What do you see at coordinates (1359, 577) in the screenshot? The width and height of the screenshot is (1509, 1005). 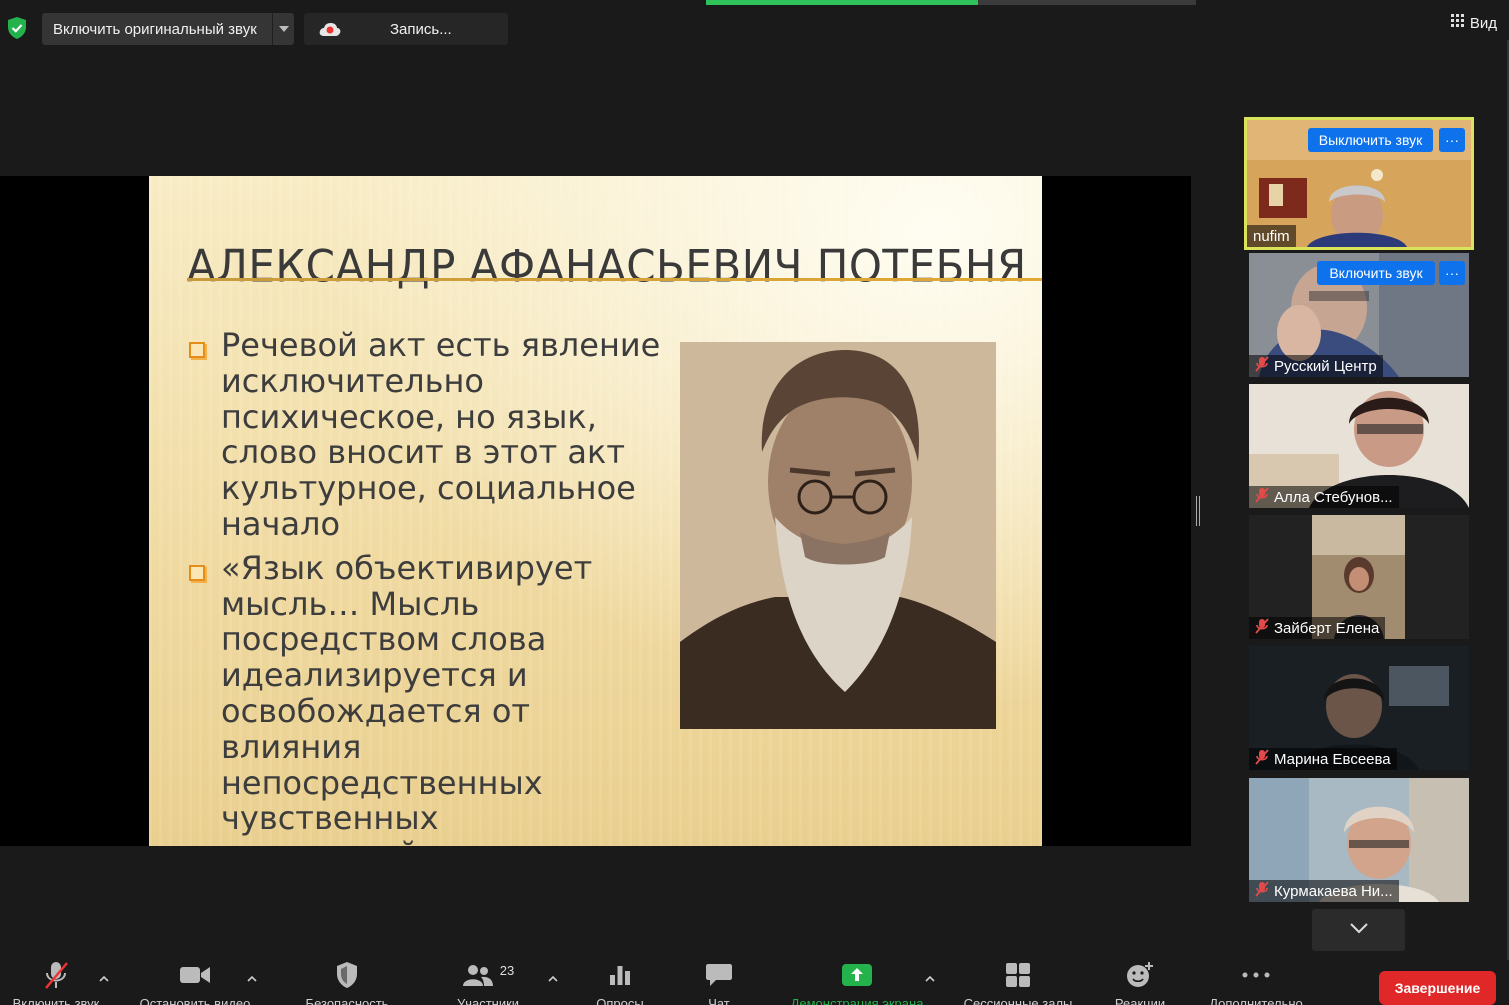 I see `participant-tile: Зайберт Елена` at bounding box center [1359, 577].